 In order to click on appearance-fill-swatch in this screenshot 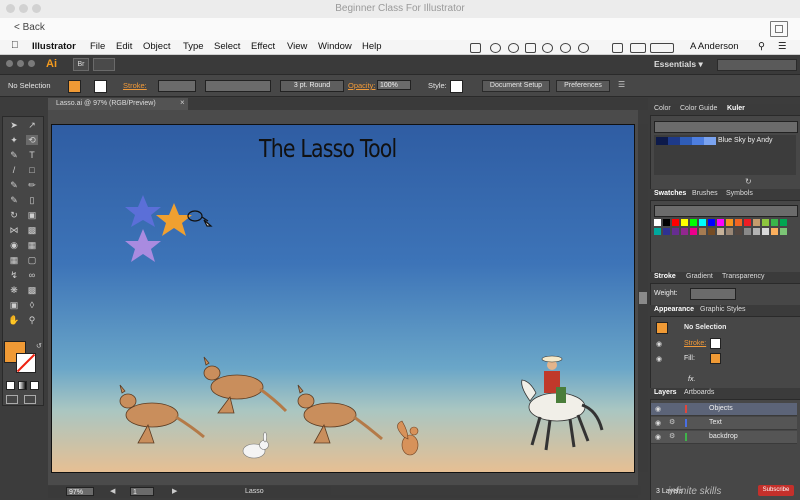, I will do `click(715, 358)`.